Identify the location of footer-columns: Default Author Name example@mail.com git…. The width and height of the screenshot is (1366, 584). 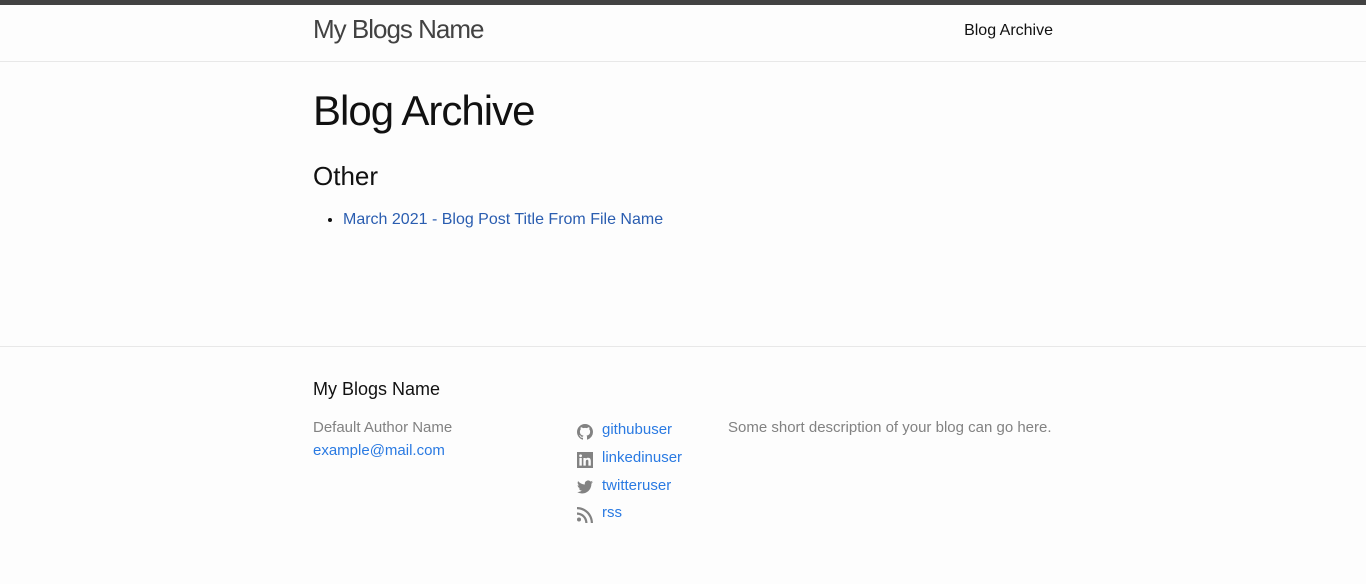
(683, 476).